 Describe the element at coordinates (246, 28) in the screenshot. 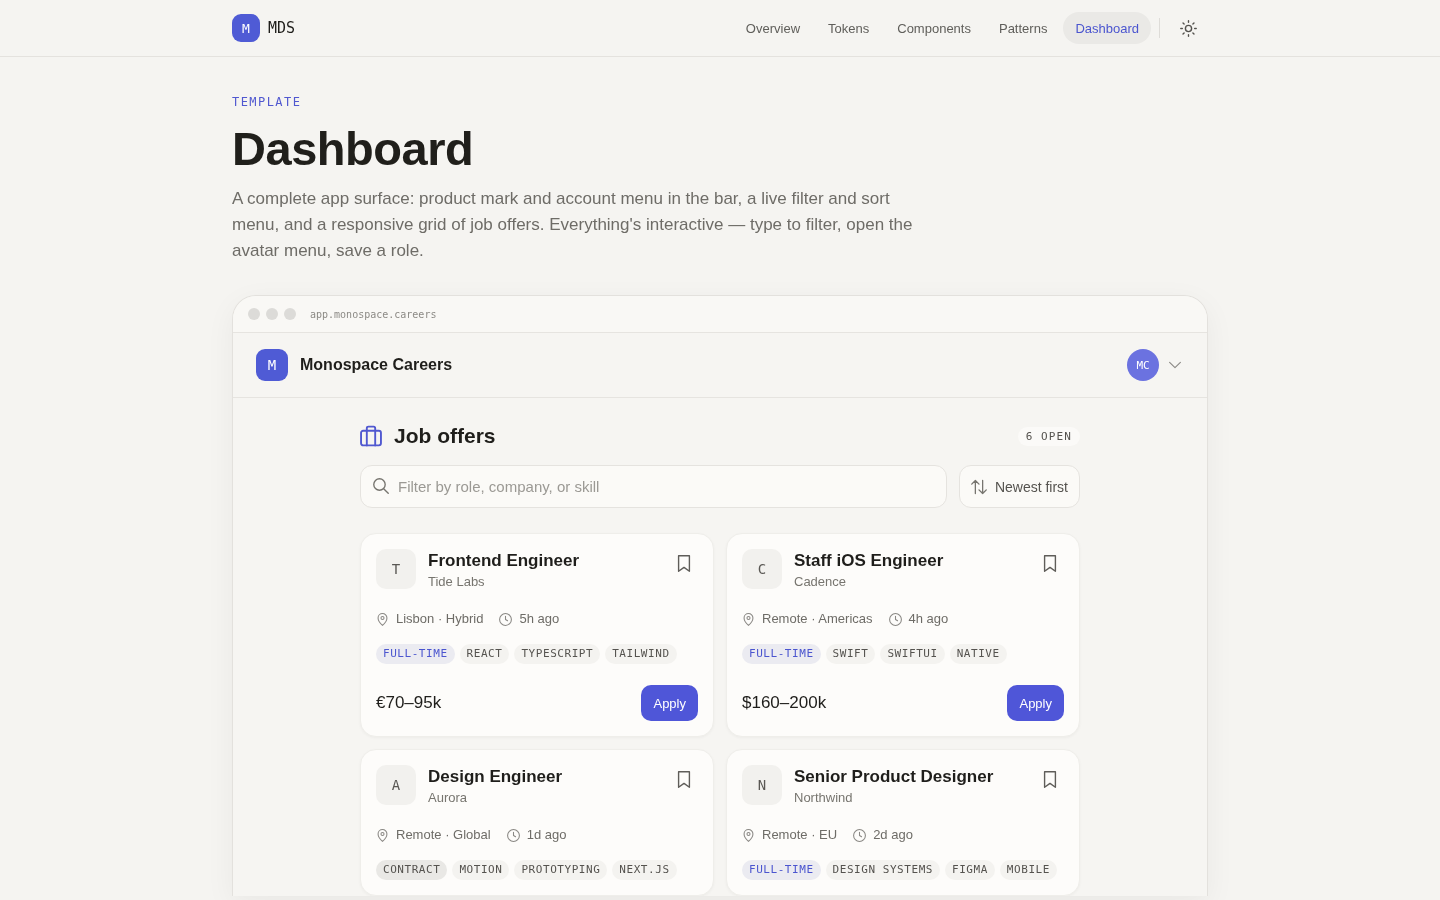

I see `logo-mark: M` at that location.